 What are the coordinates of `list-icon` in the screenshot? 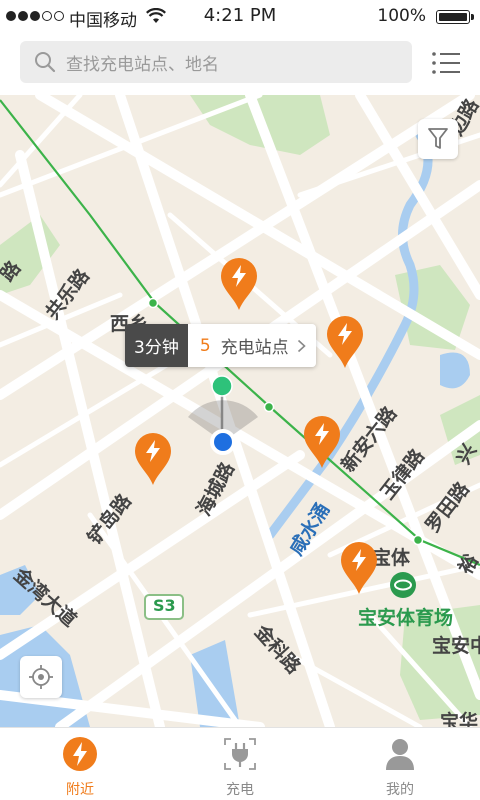 It's located at (446, 63).